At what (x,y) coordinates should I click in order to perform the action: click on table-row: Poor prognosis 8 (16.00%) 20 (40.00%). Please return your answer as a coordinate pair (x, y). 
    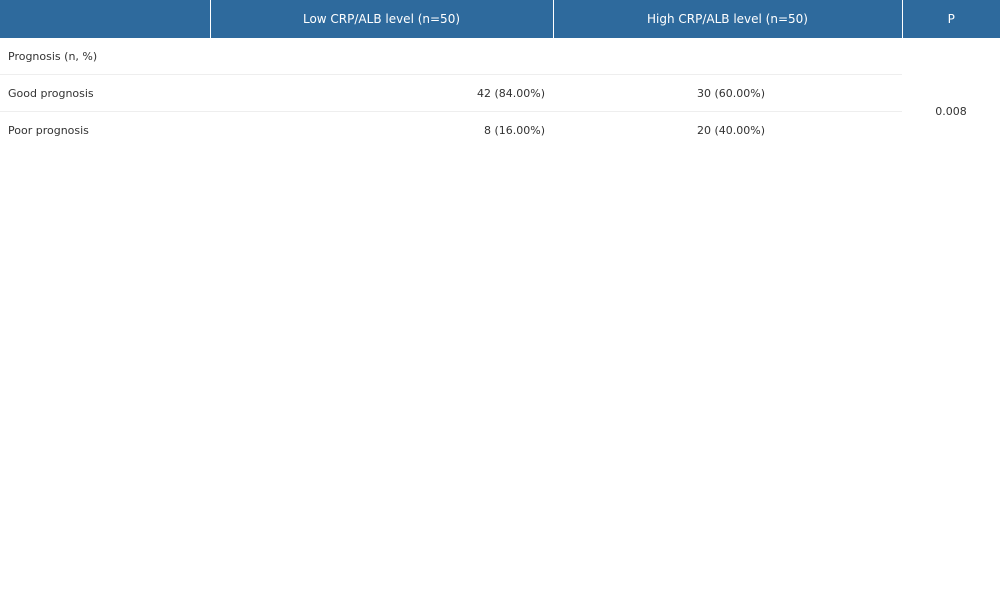
    Looking at the image, I should click on (500, 130).